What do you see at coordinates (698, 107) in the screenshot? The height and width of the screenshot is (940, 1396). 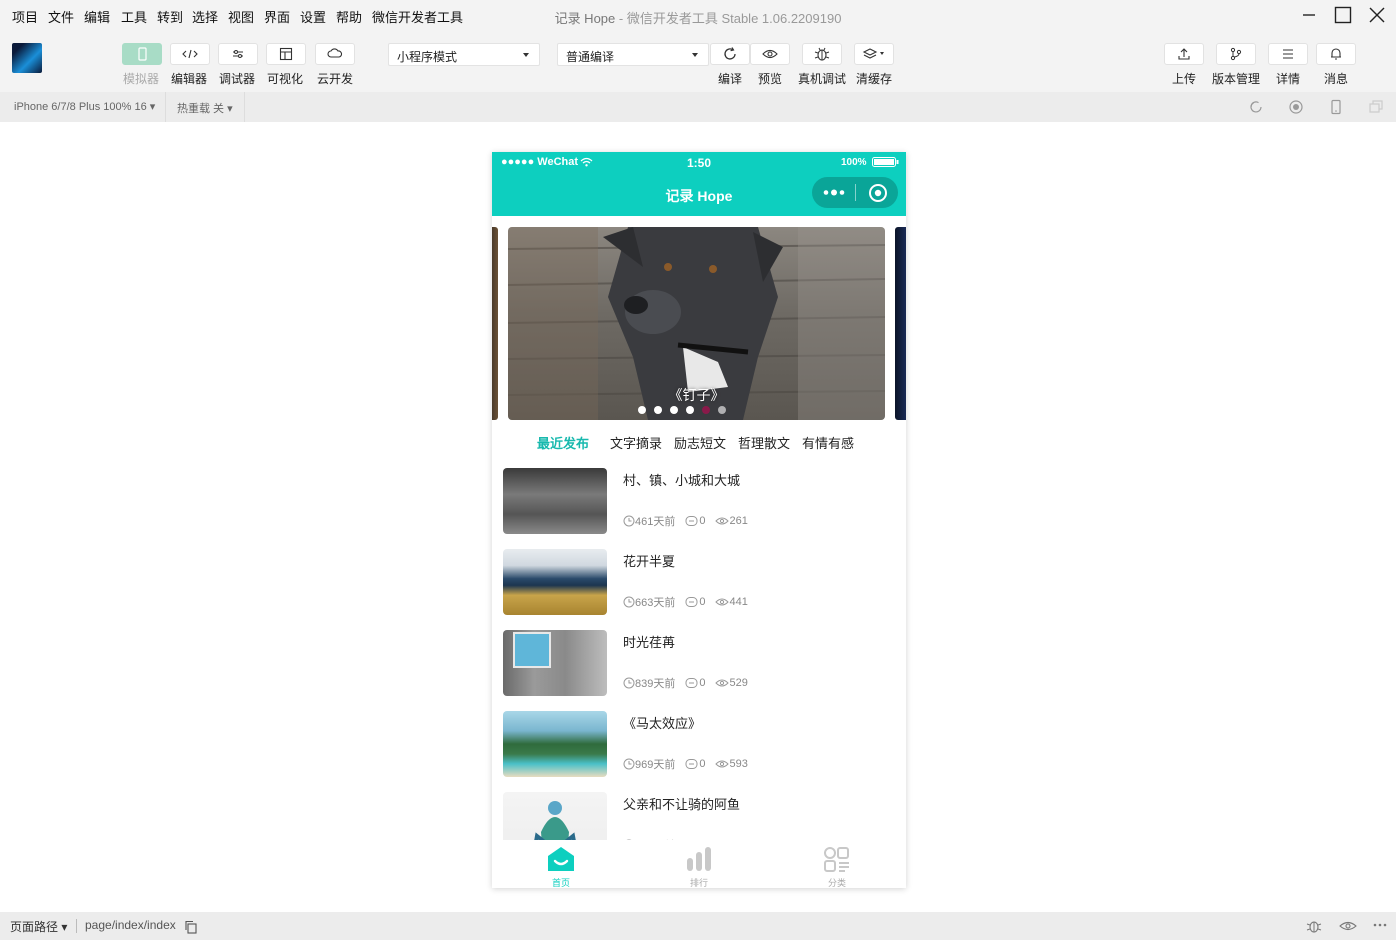 I see `simulator-subbar: iPhone 6/7/8 Plus 100% 16 ▾ 热重载 关 ▾` at bounding box center [698, 107].